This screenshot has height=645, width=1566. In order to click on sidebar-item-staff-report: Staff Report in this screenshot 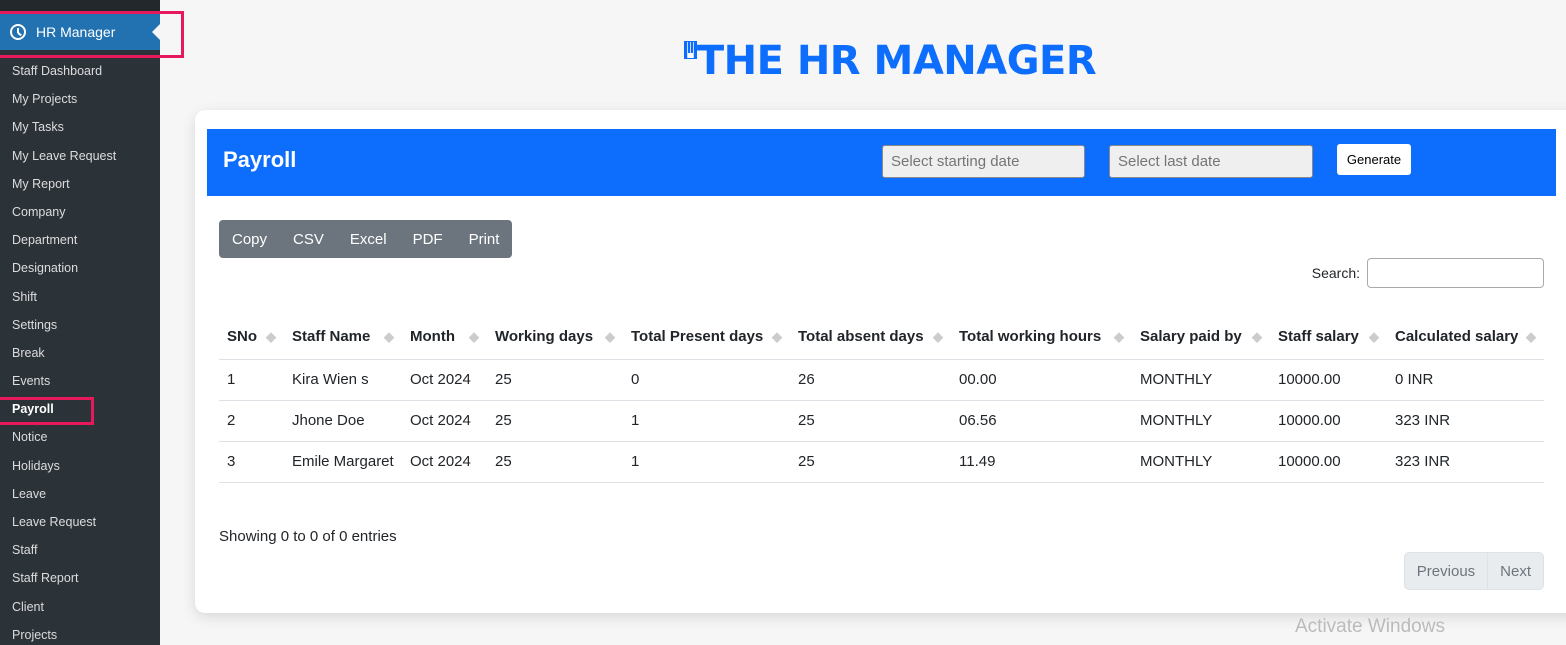, I will do `click(80, 578)`.